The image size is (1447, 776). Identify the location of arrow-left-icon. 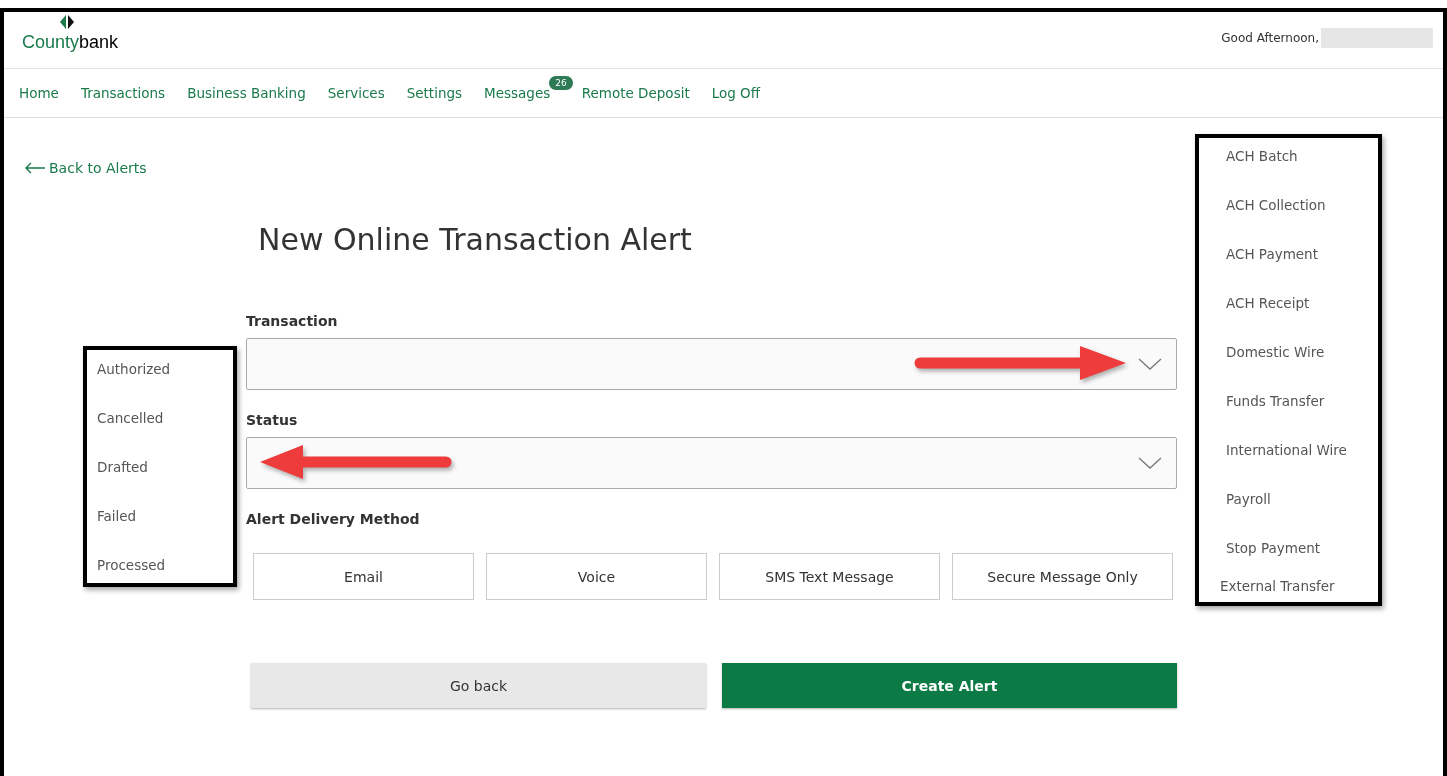
(35, 168).